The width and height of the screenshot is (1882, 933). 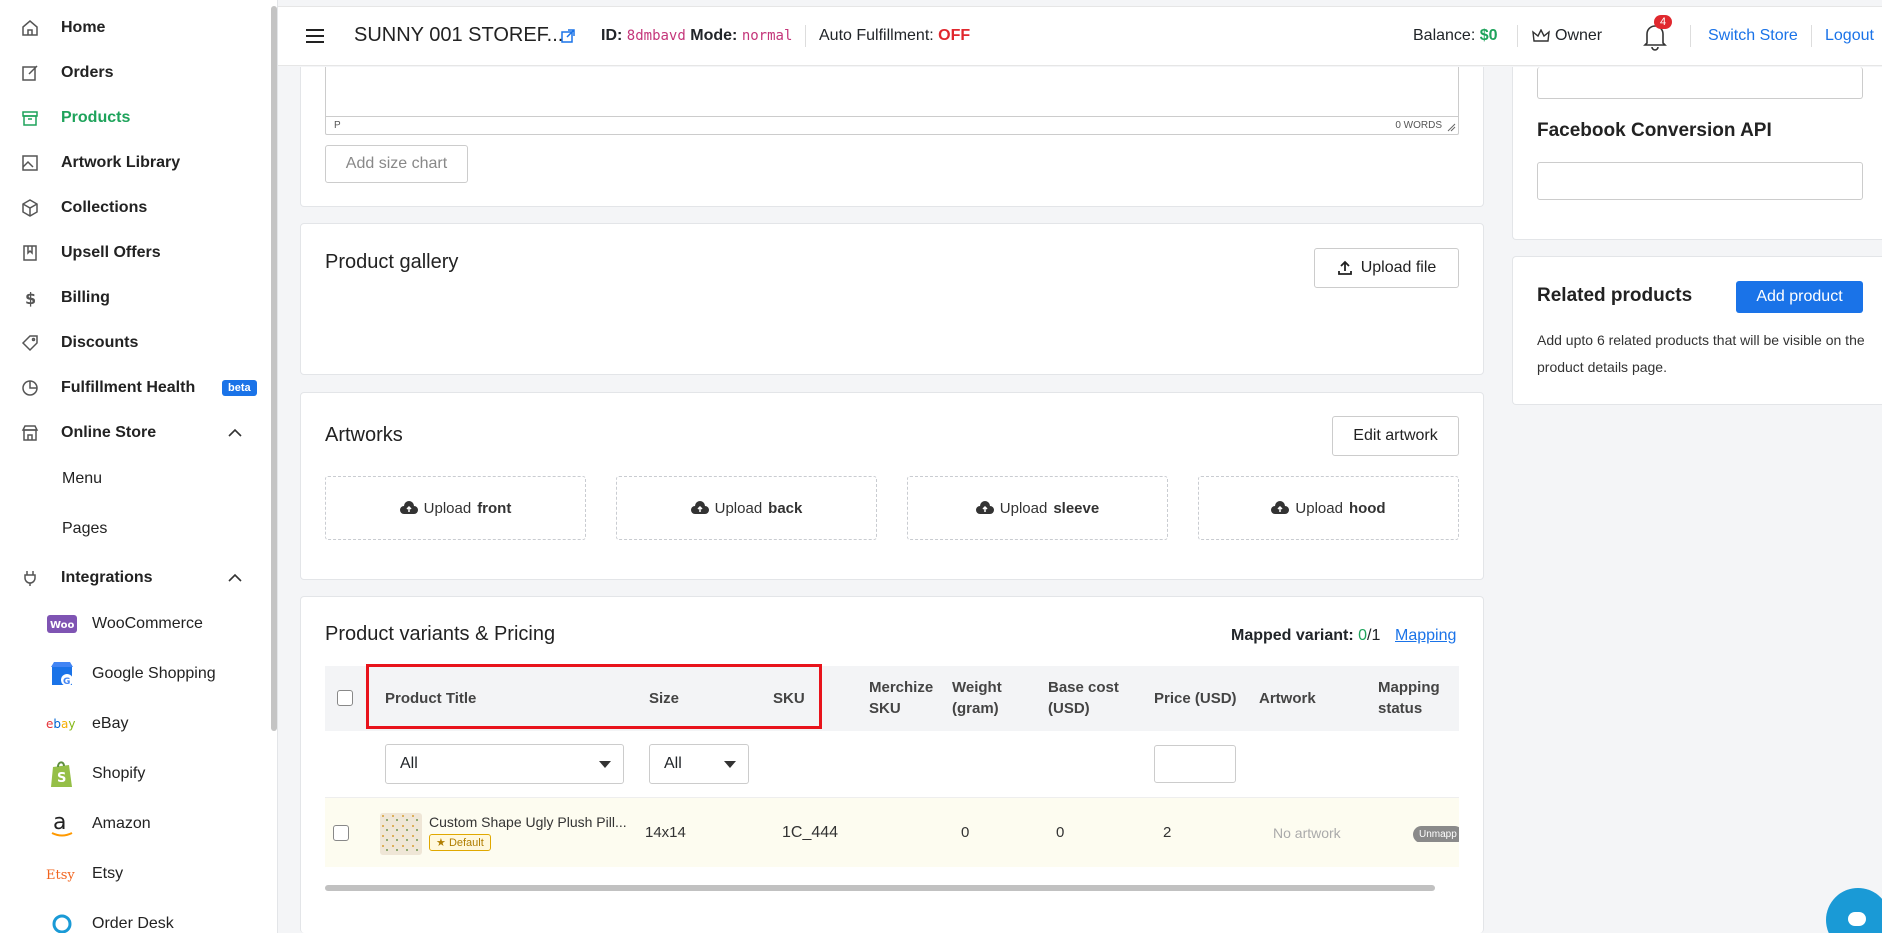 What do you see at coordinates (1517, 36) in the screenshot?
I see `divider` at bounding box center [1517, 36].